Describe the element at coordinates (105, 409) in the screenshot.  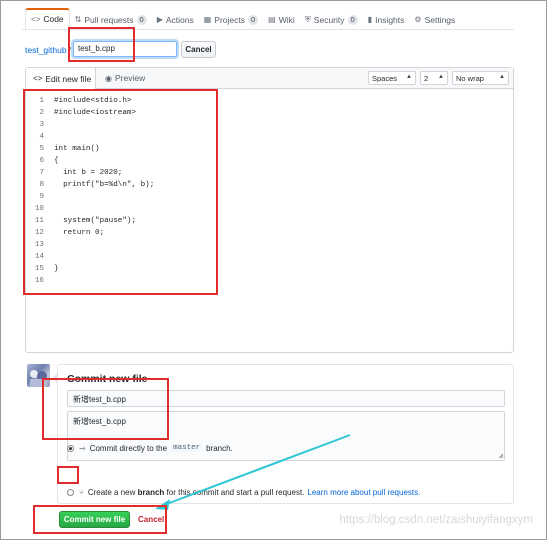
I see `annotation-box-message` at that location.